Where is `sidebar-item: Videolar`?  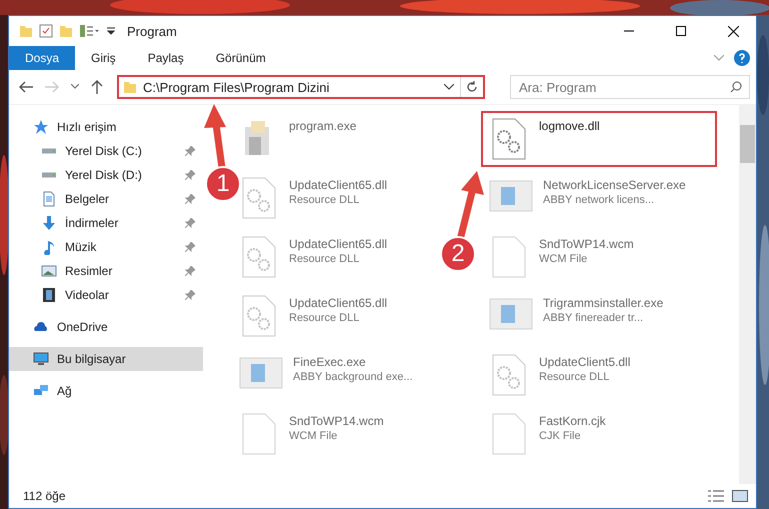 sidebar-item: Videolar is located at coordinates (106, 295).